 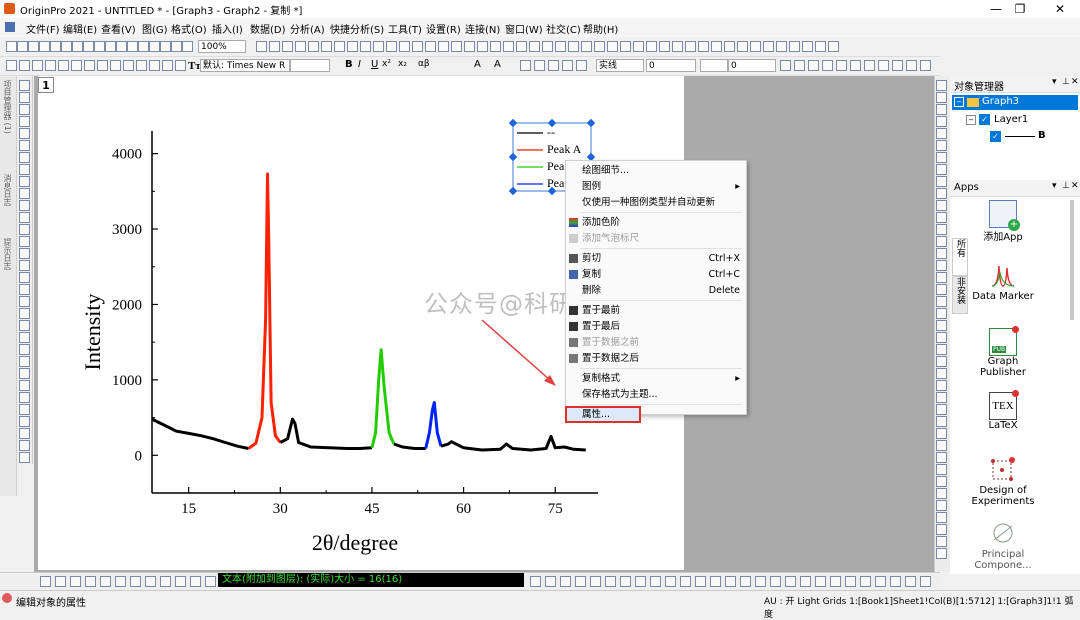 What do you see at coordinates (1003, 410) in the screenshot?
I see `app-latex: TEX LaTeX` at bounding box center [1003, 410].